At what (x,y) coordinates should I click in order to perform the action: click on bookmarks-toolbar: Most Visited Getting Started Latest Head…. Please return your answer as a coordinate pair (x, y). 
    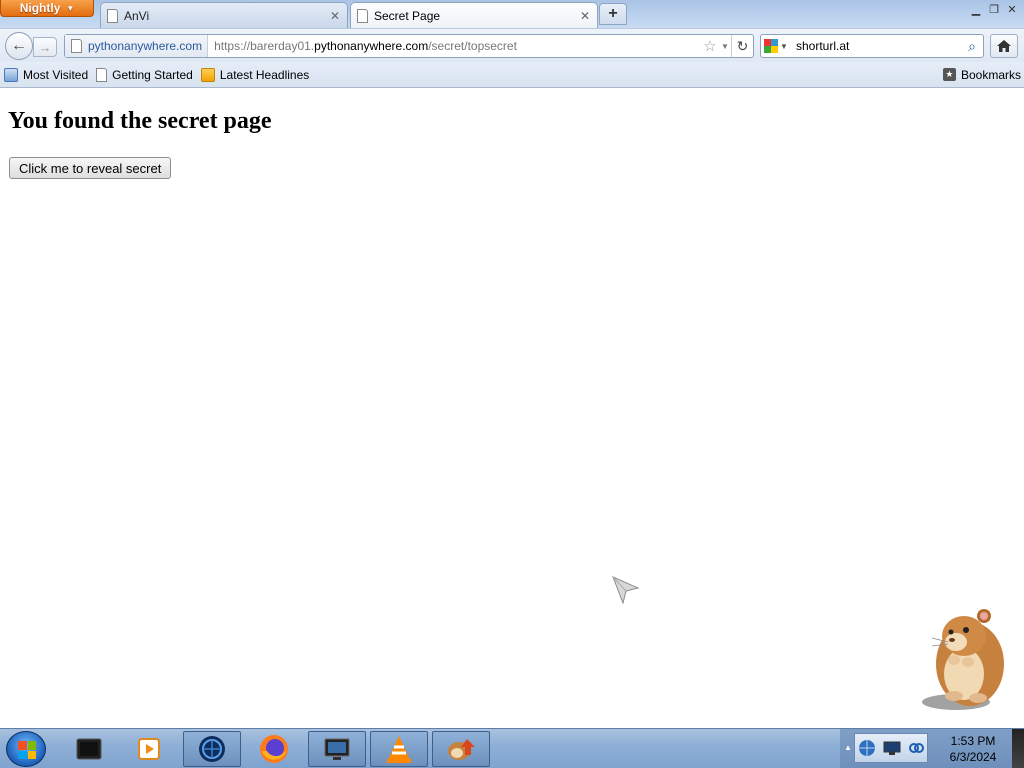
    Looking at the image, I should click on (512, 75).